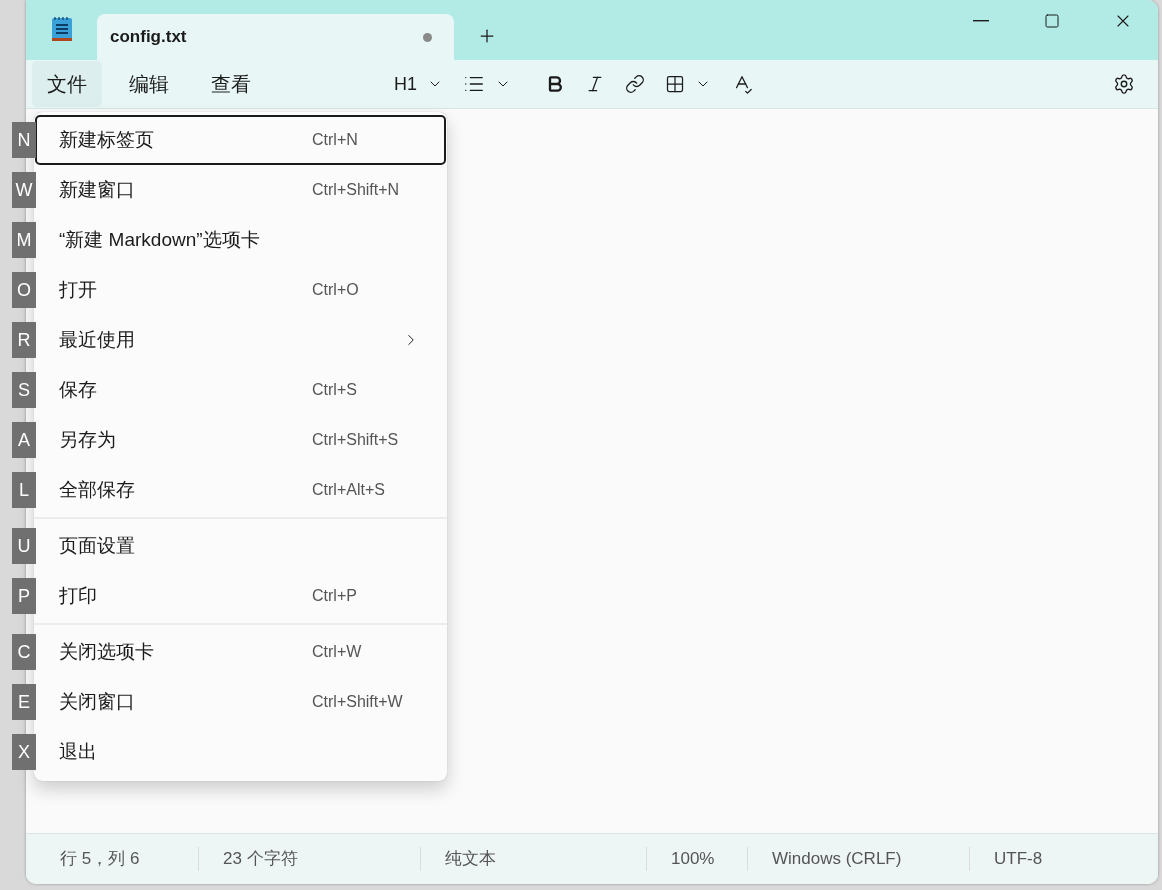 The height and width of the screenshot is (890, 1162). I want to click on menu-item: 全部保存 Ctrl+Alt+S, so click(240, 490).